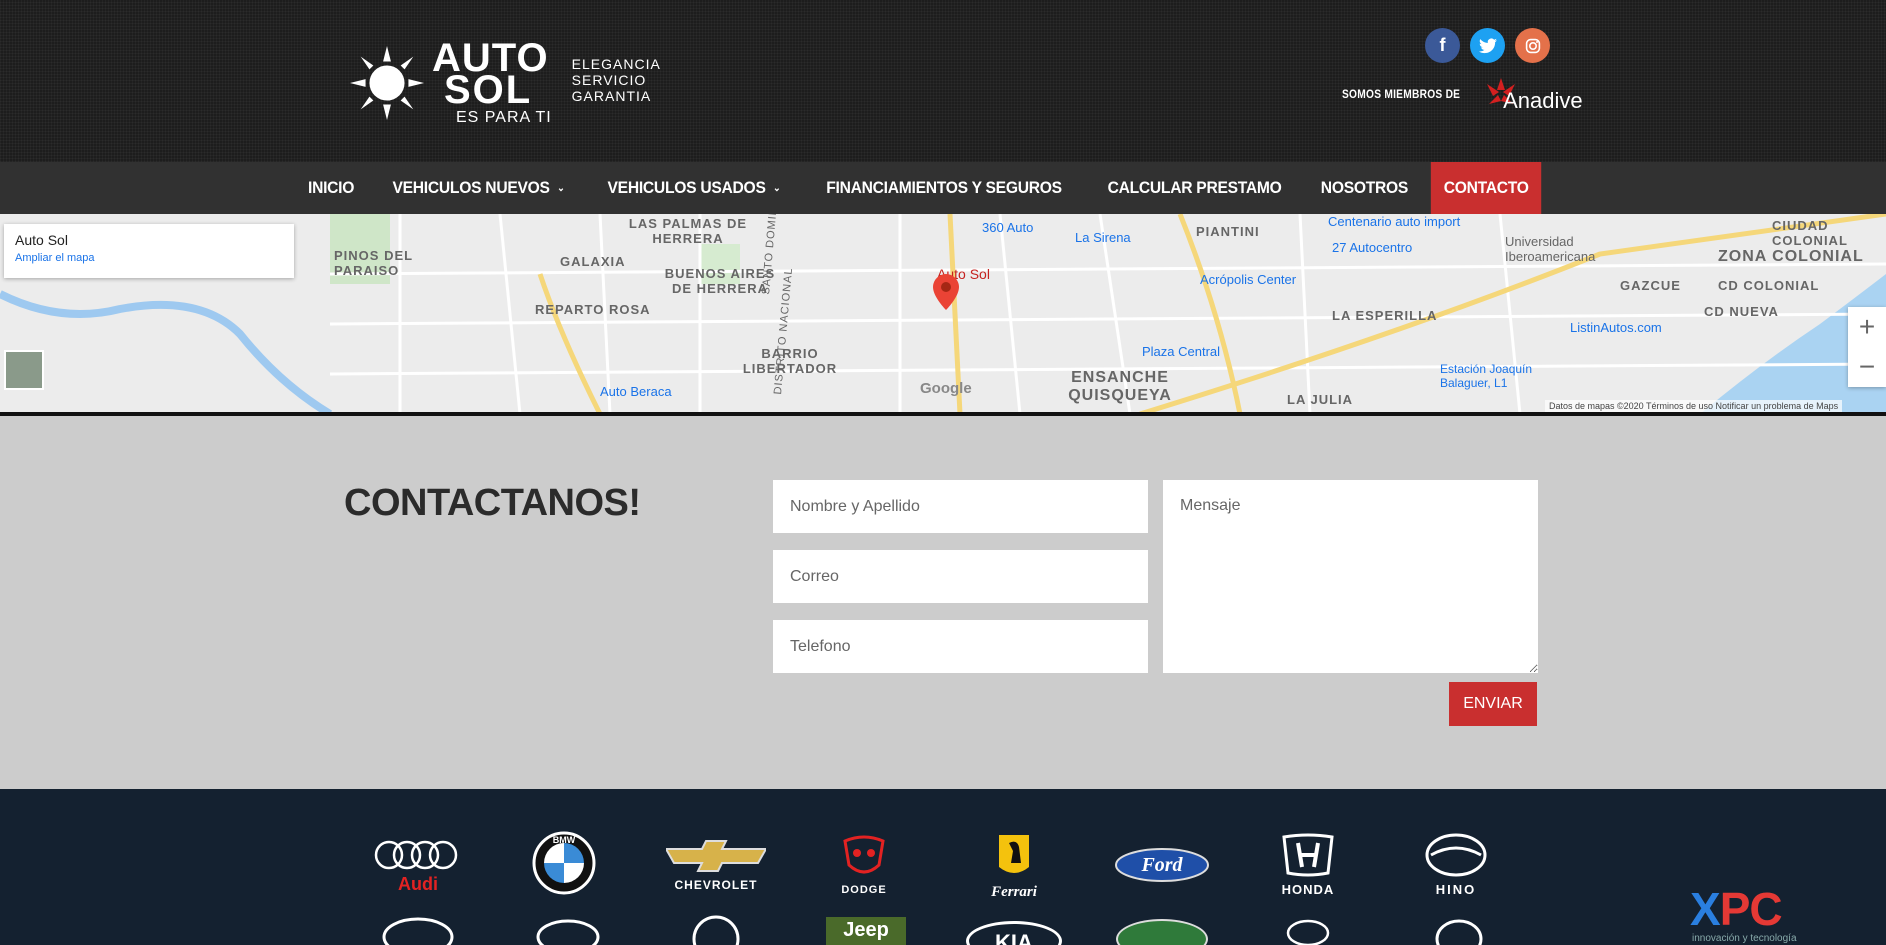  Describe the element at coordinates (1550, 249) in the screenshot. I see `map-poi: Universidad Iberoamericana` at that location.